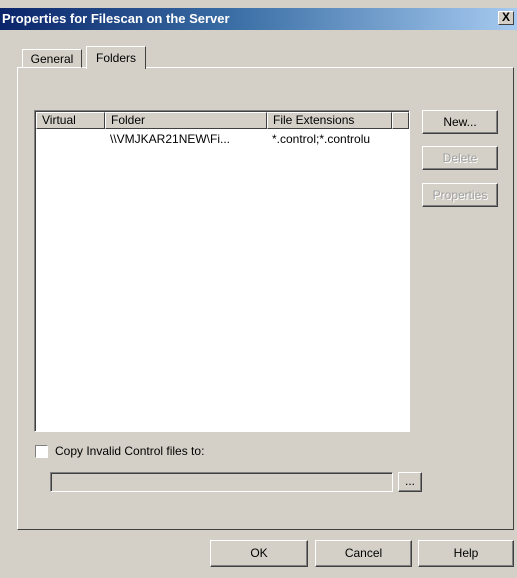  What do you see at coordinates (506, 18) in the screenshot?
I see `close-button: X` at bounding box center [506, 18].